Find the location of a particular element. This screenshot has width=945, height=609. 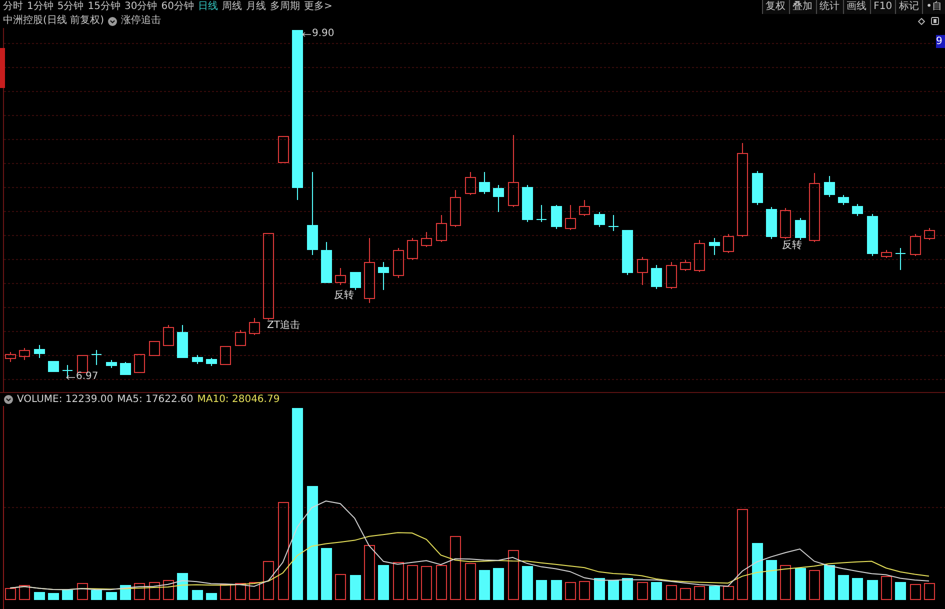

toolbar-button: 复权 is located at coordinates (775, 7).